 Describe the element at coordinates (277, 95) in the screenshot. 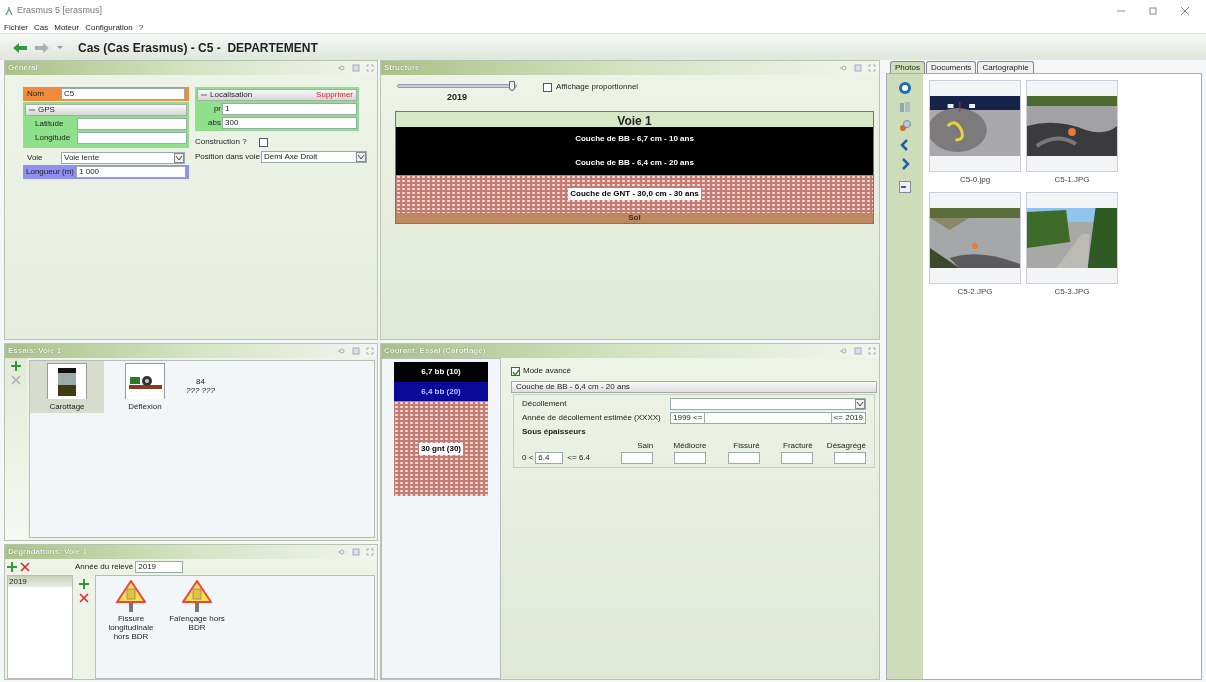

I see `location-header: Localisation Supprimer` at that location.